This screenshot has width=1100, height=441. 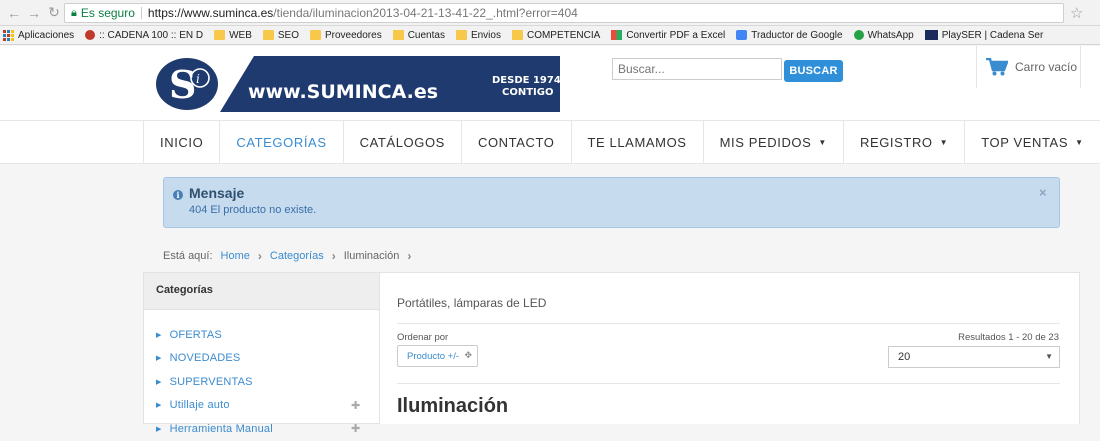 What do you see at coordinates (676, 35) in the screenshot?
I see `bookmark-label: Convertir PDF a Excel` at bounding box center [676, 35].